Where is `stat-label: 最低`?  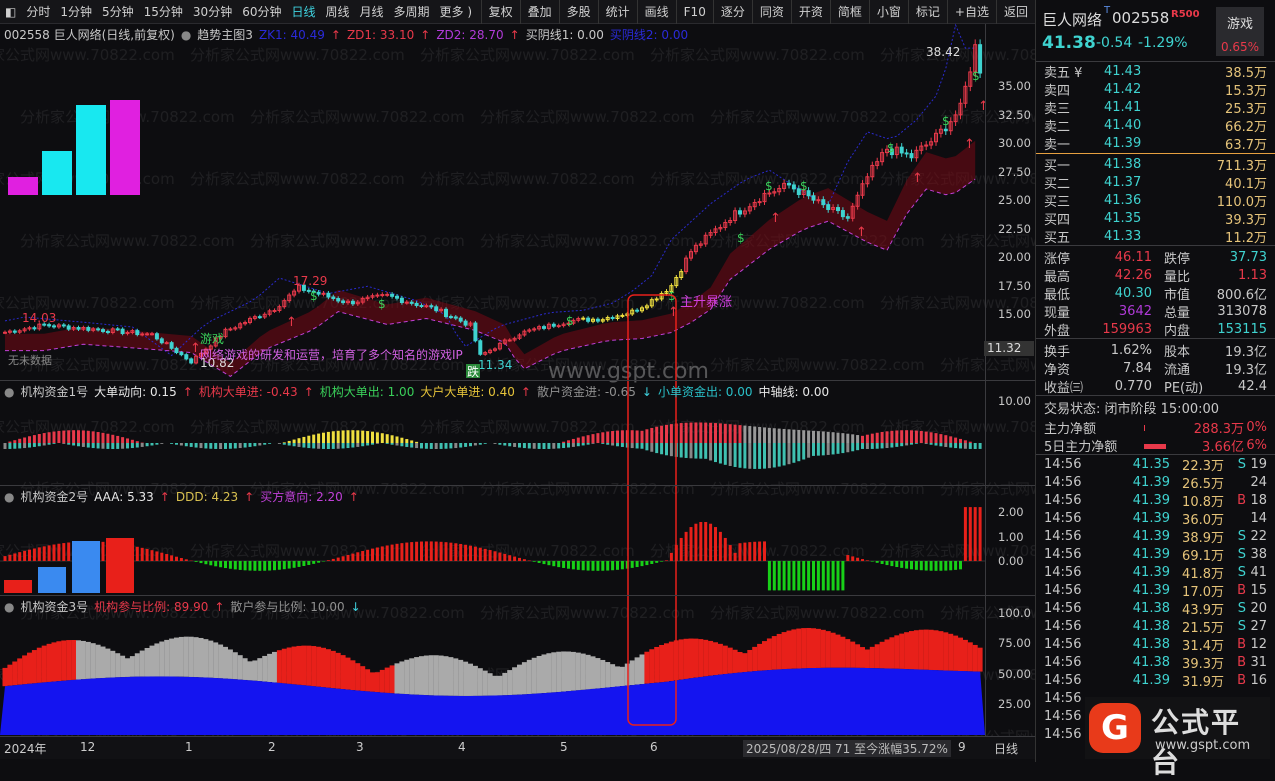
stat-label: 最低 is located at coordinates (1064, 293).